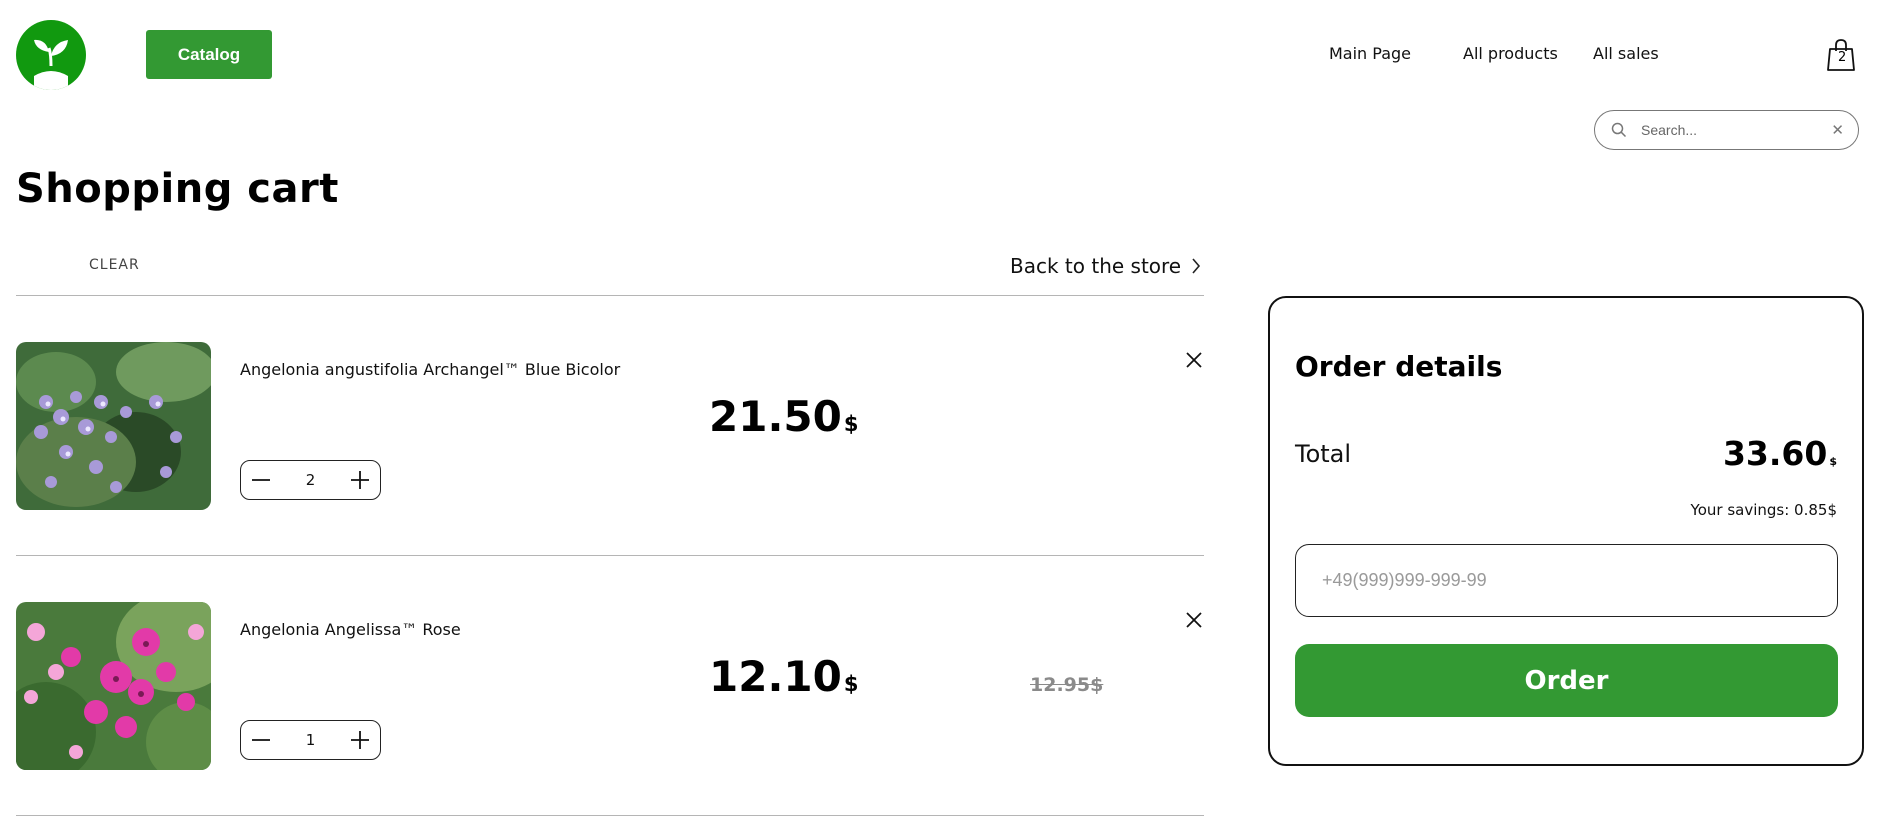 This screenshot has height=824, width=1877. I want to click on product-price: 12.10$, so click(783, 676).